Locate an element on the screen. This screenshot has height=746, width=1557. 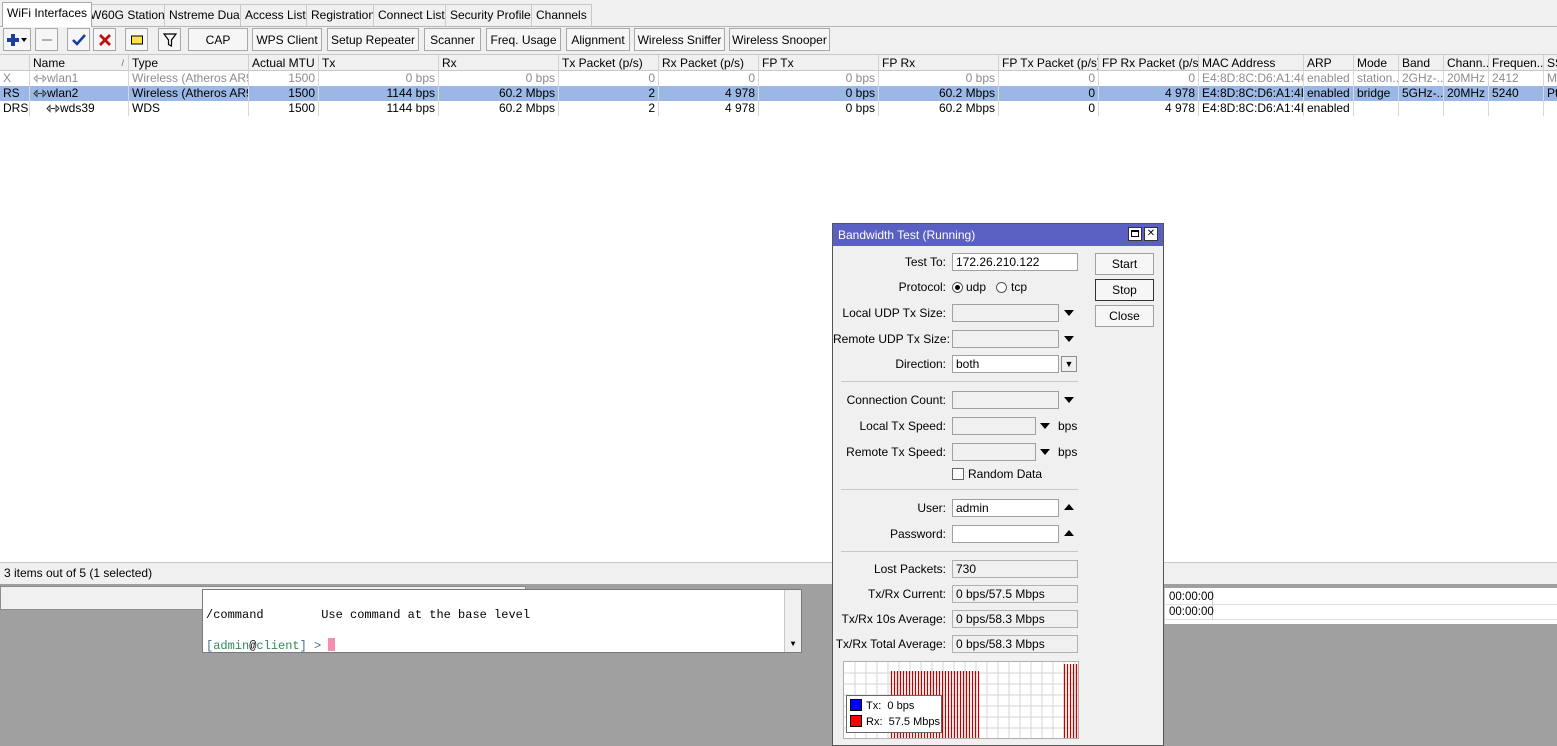
enable-button is located at coordinates (78, 39).